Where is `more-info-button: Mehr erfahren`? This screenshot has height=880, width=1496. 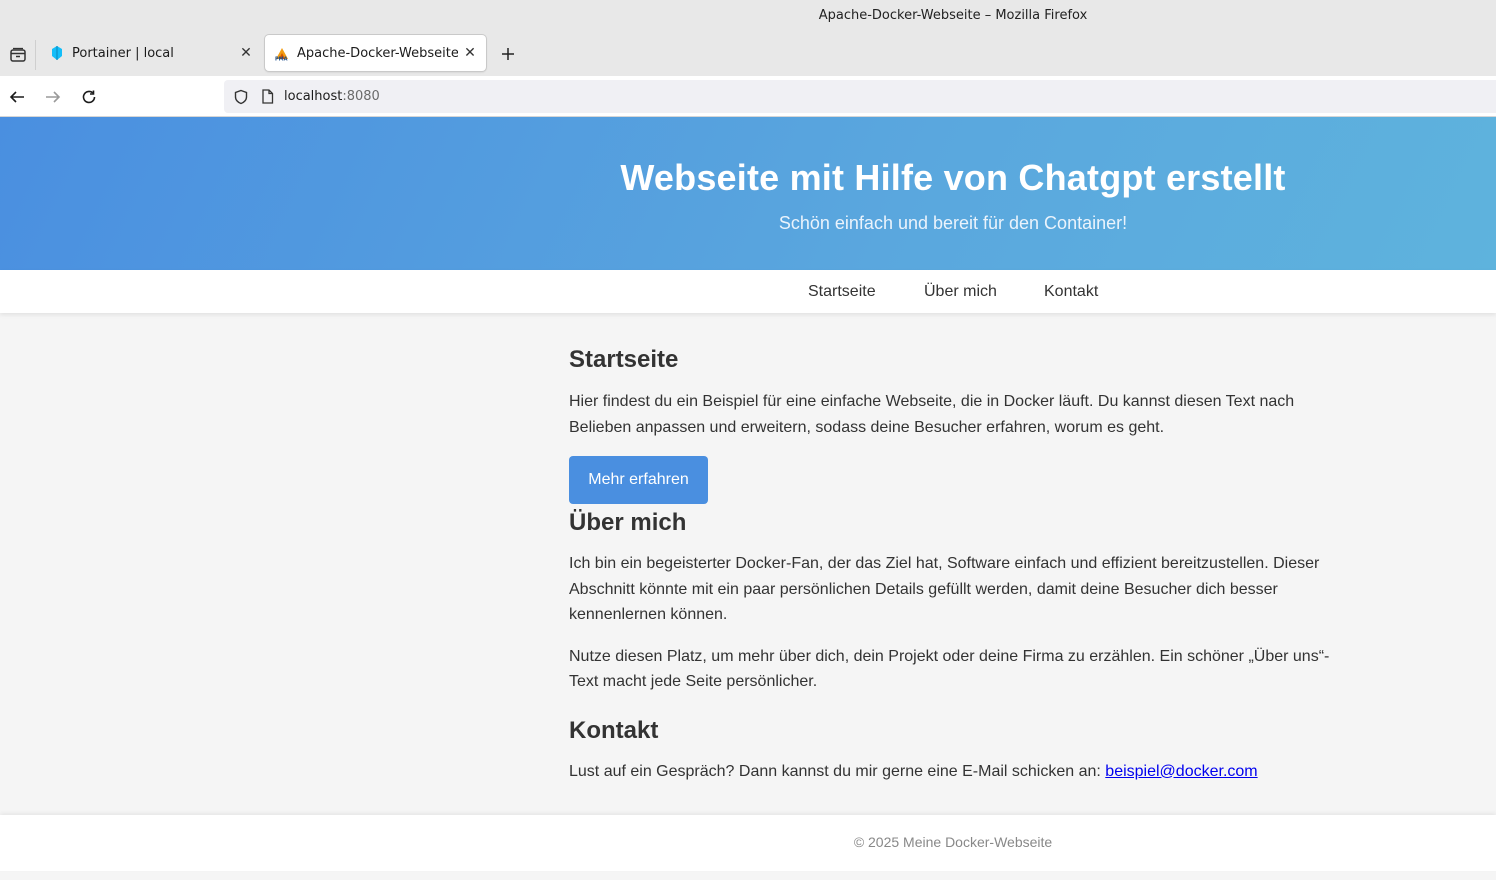 more-info-button: Mehr erfahren is located at coordinates (638, 480).